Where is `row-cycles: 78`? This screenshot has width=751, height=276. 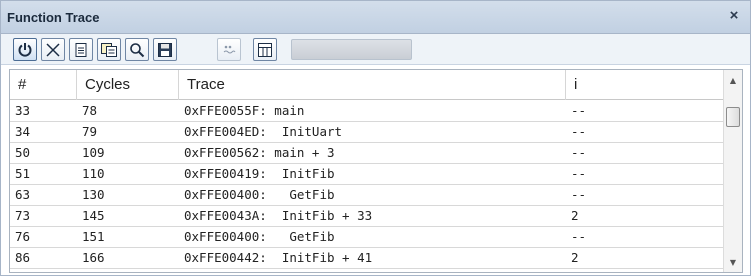
row-cycles: 78 is located at coordinates (90, 110).